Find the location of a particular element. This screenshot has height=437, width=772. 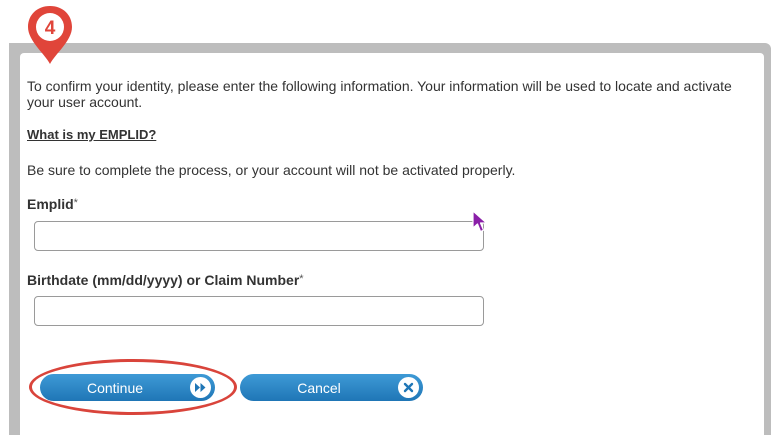

close-icon is located at coordinates (408, 387).